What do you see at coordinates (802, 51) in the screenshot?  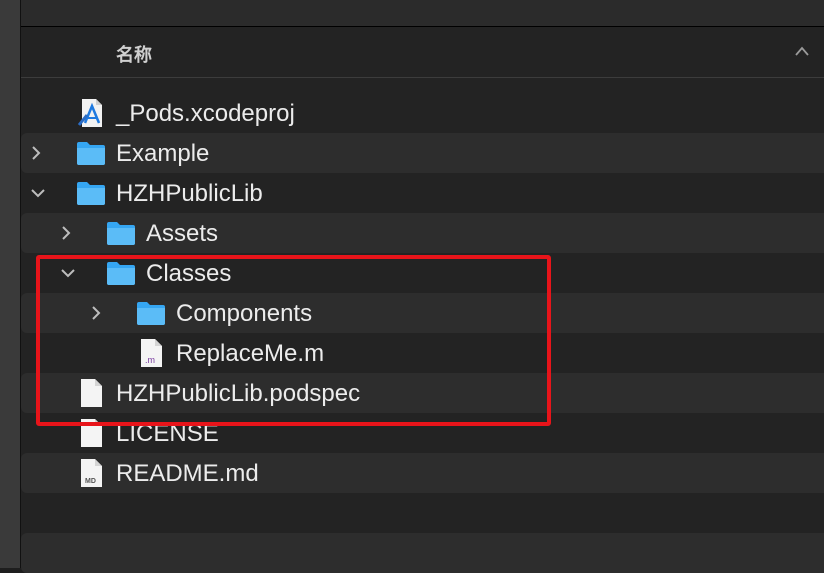 I see `sort-ascending-icon` at bounding box center [802, 51].